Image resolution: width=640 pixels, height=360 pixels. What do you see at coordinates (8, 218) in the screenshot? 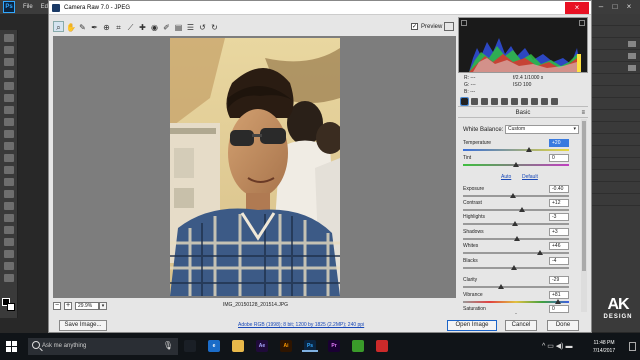
I see `type-tool-icon` at bounding box center [8, 218].